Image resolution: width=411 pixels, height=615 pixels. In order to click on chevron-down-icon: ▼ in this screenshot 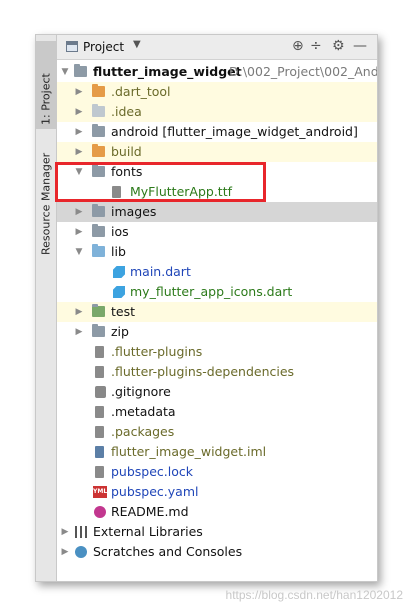, I will do `click(137, 44)`.